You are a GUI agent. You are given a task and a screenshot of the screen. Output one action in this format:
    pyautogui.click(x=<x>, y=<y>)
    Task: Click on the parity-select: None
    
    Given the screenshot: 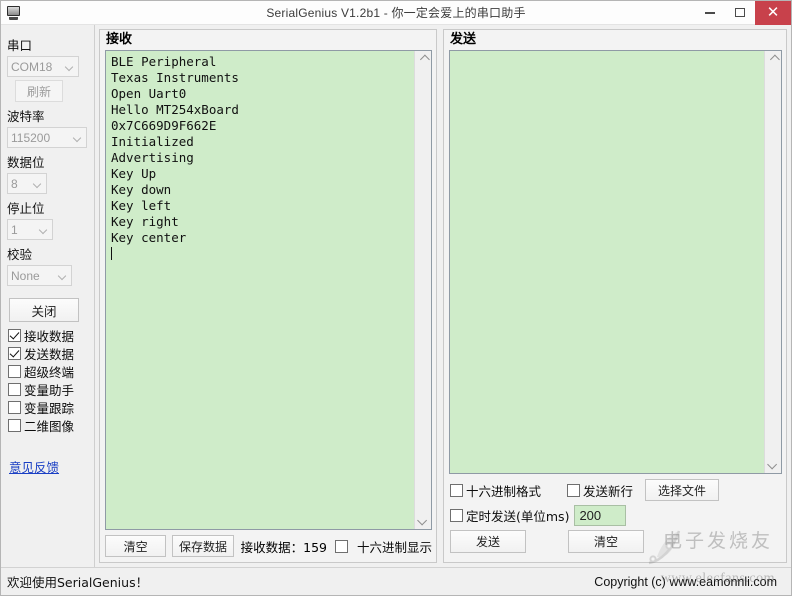 What is the action you would take?
    pyautogui.click(x=39, y=275)
    